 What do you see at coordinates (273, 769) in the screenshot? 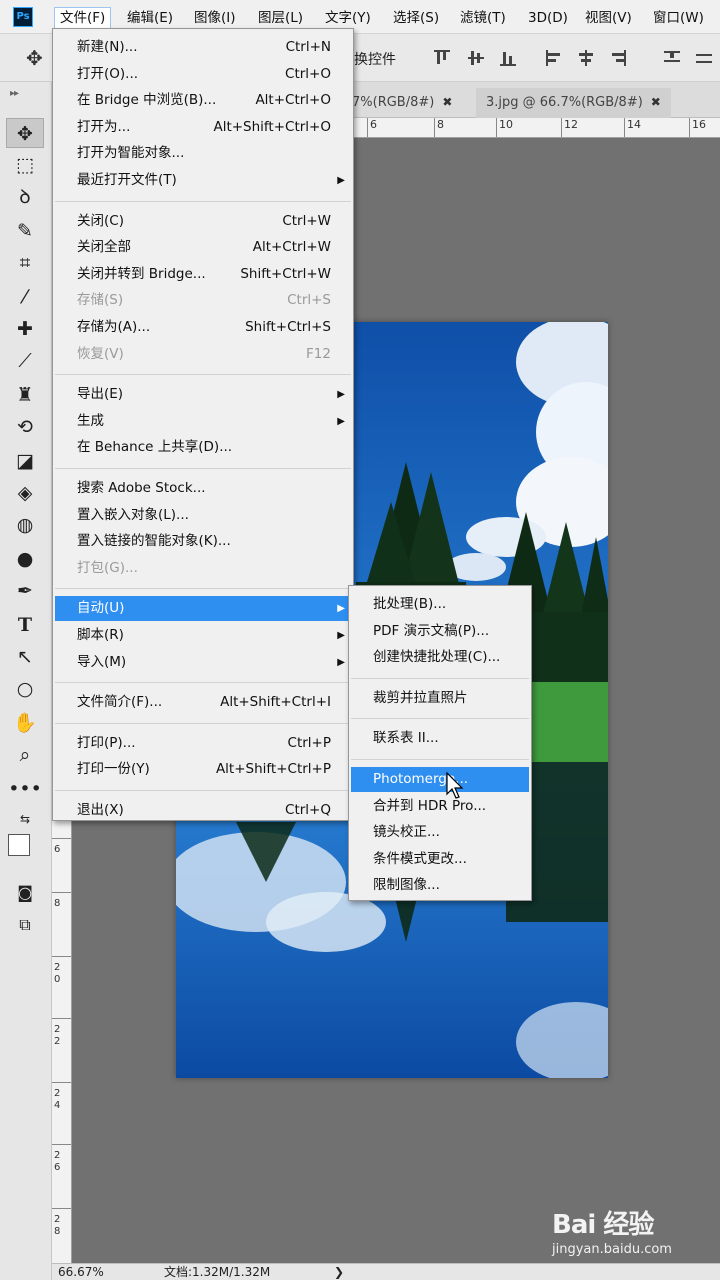
I see `menu-item-shortcut: Alt+Shift+Ctrl+P` at bounding box center [273, 769].